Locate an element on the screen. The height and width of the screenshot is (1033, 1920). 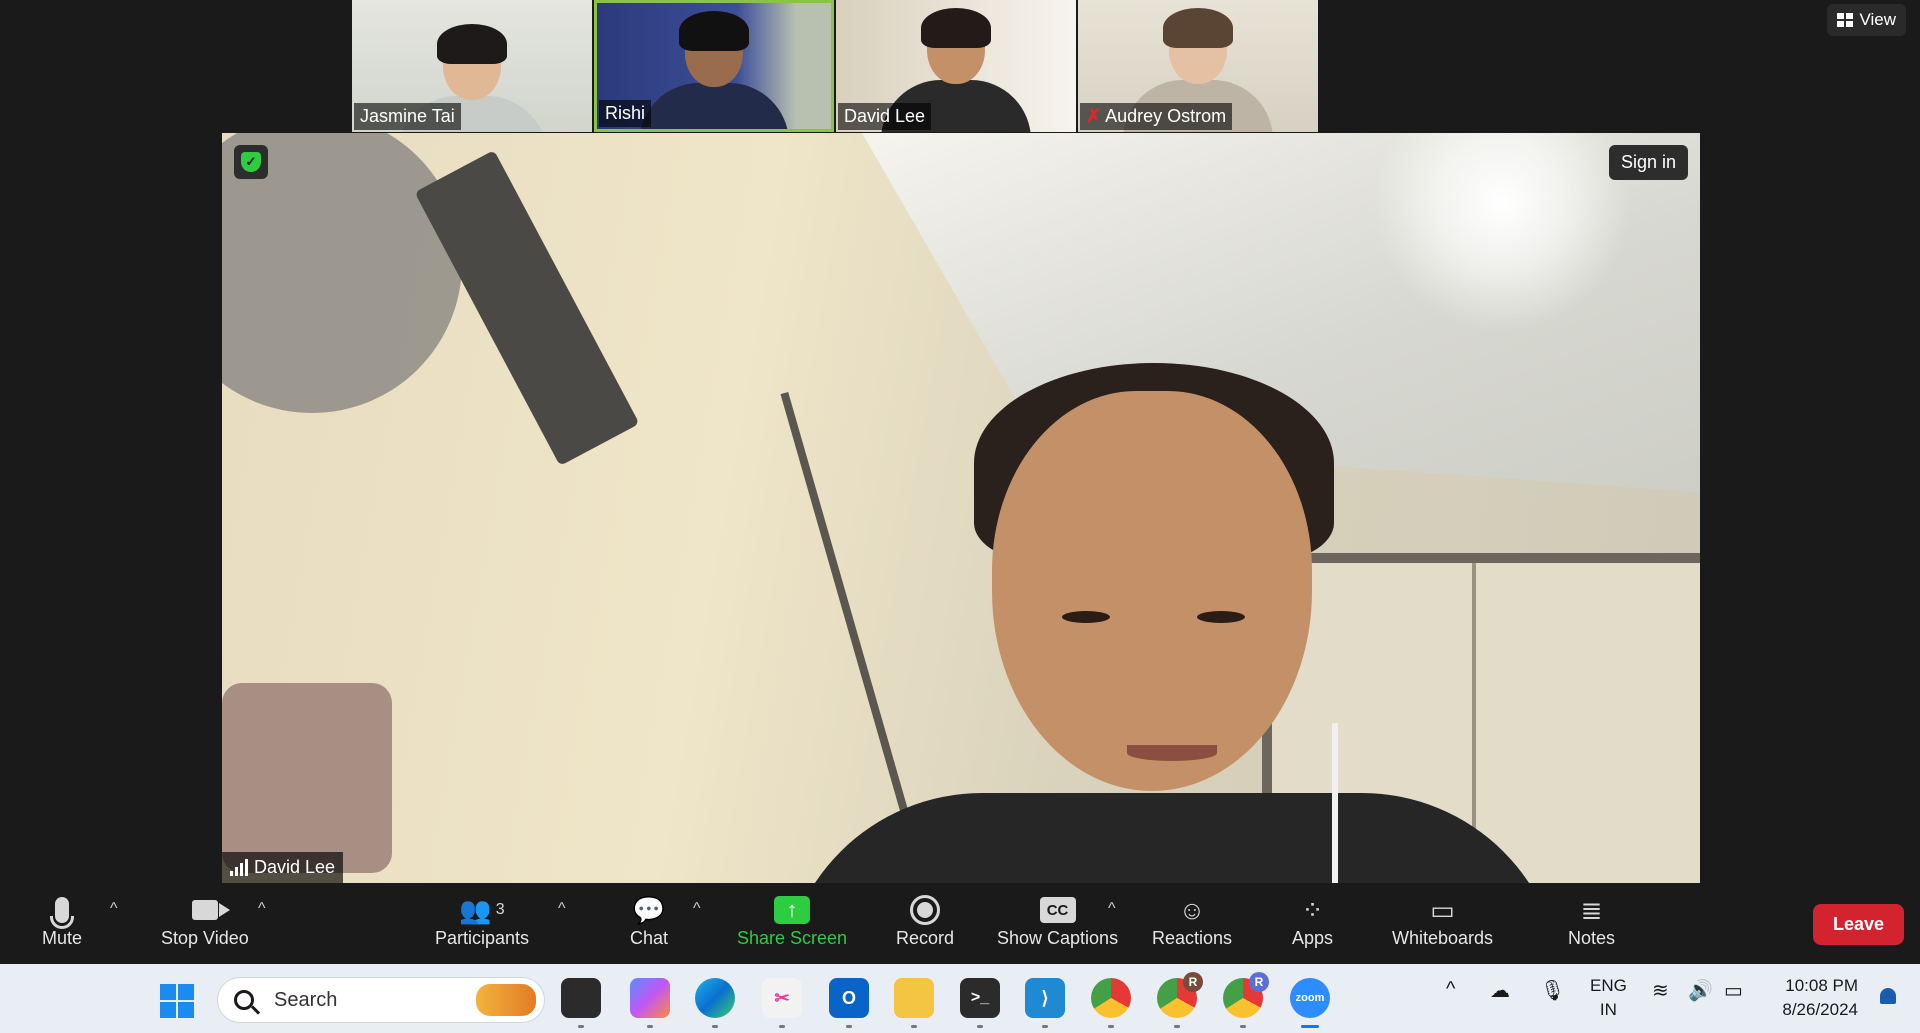
smiley-plus-icon: ☺ is located at coordinates (1192, 909).